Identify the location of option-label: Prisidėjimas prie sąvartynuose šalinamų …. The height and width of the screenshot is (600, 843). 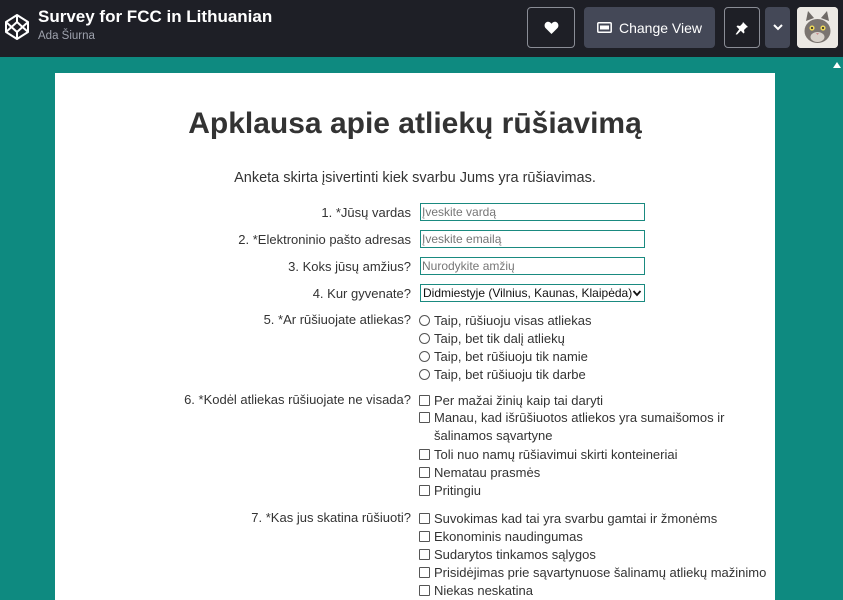
(600, 572).